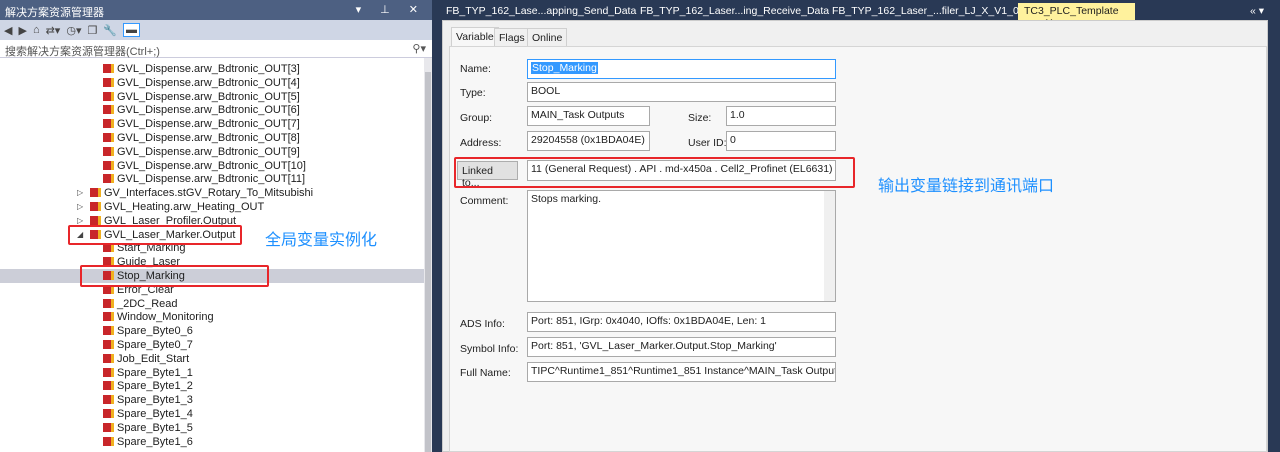 The height and width of the screenshot is (452, 1280). I want to click on tree-item-label: Spare_Byte0_7, so click(155, 345).